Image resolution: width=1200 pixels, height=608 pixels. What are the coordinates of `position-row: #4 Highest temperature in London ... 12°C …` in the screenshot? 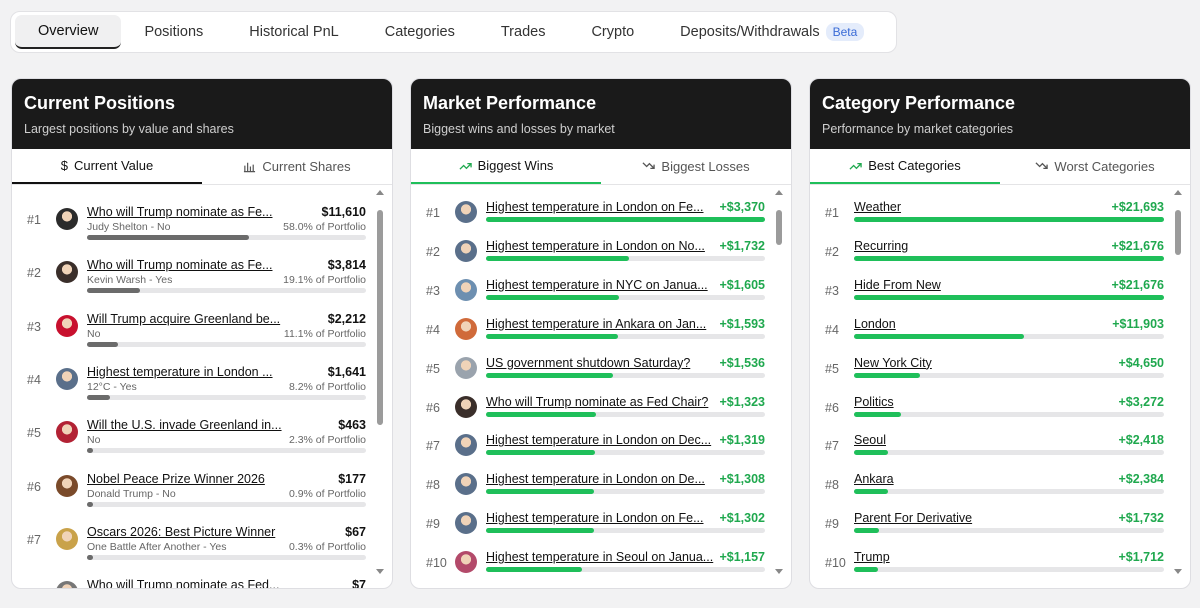 It's located at (189, 383).